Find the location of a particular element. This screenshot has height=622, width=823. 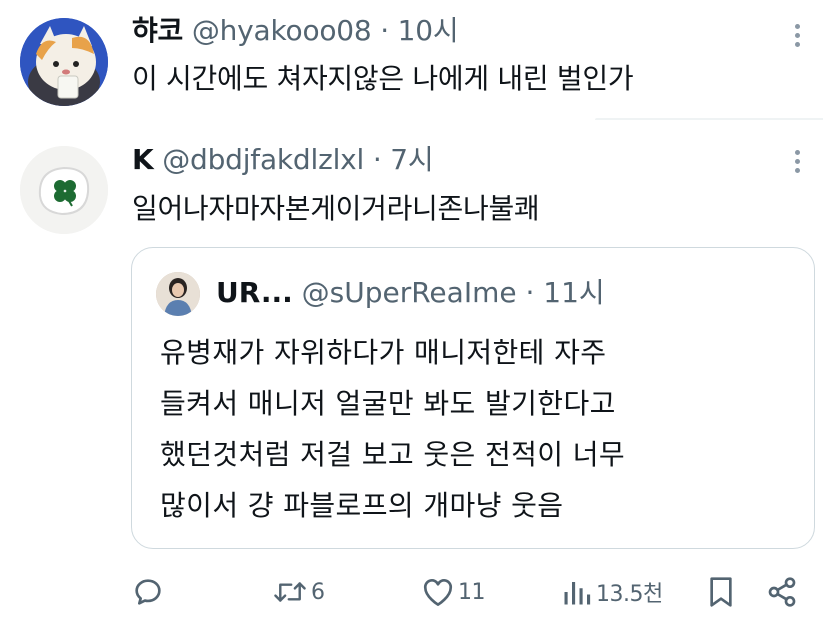

bookmark-button is located at coordinates (721, 592).